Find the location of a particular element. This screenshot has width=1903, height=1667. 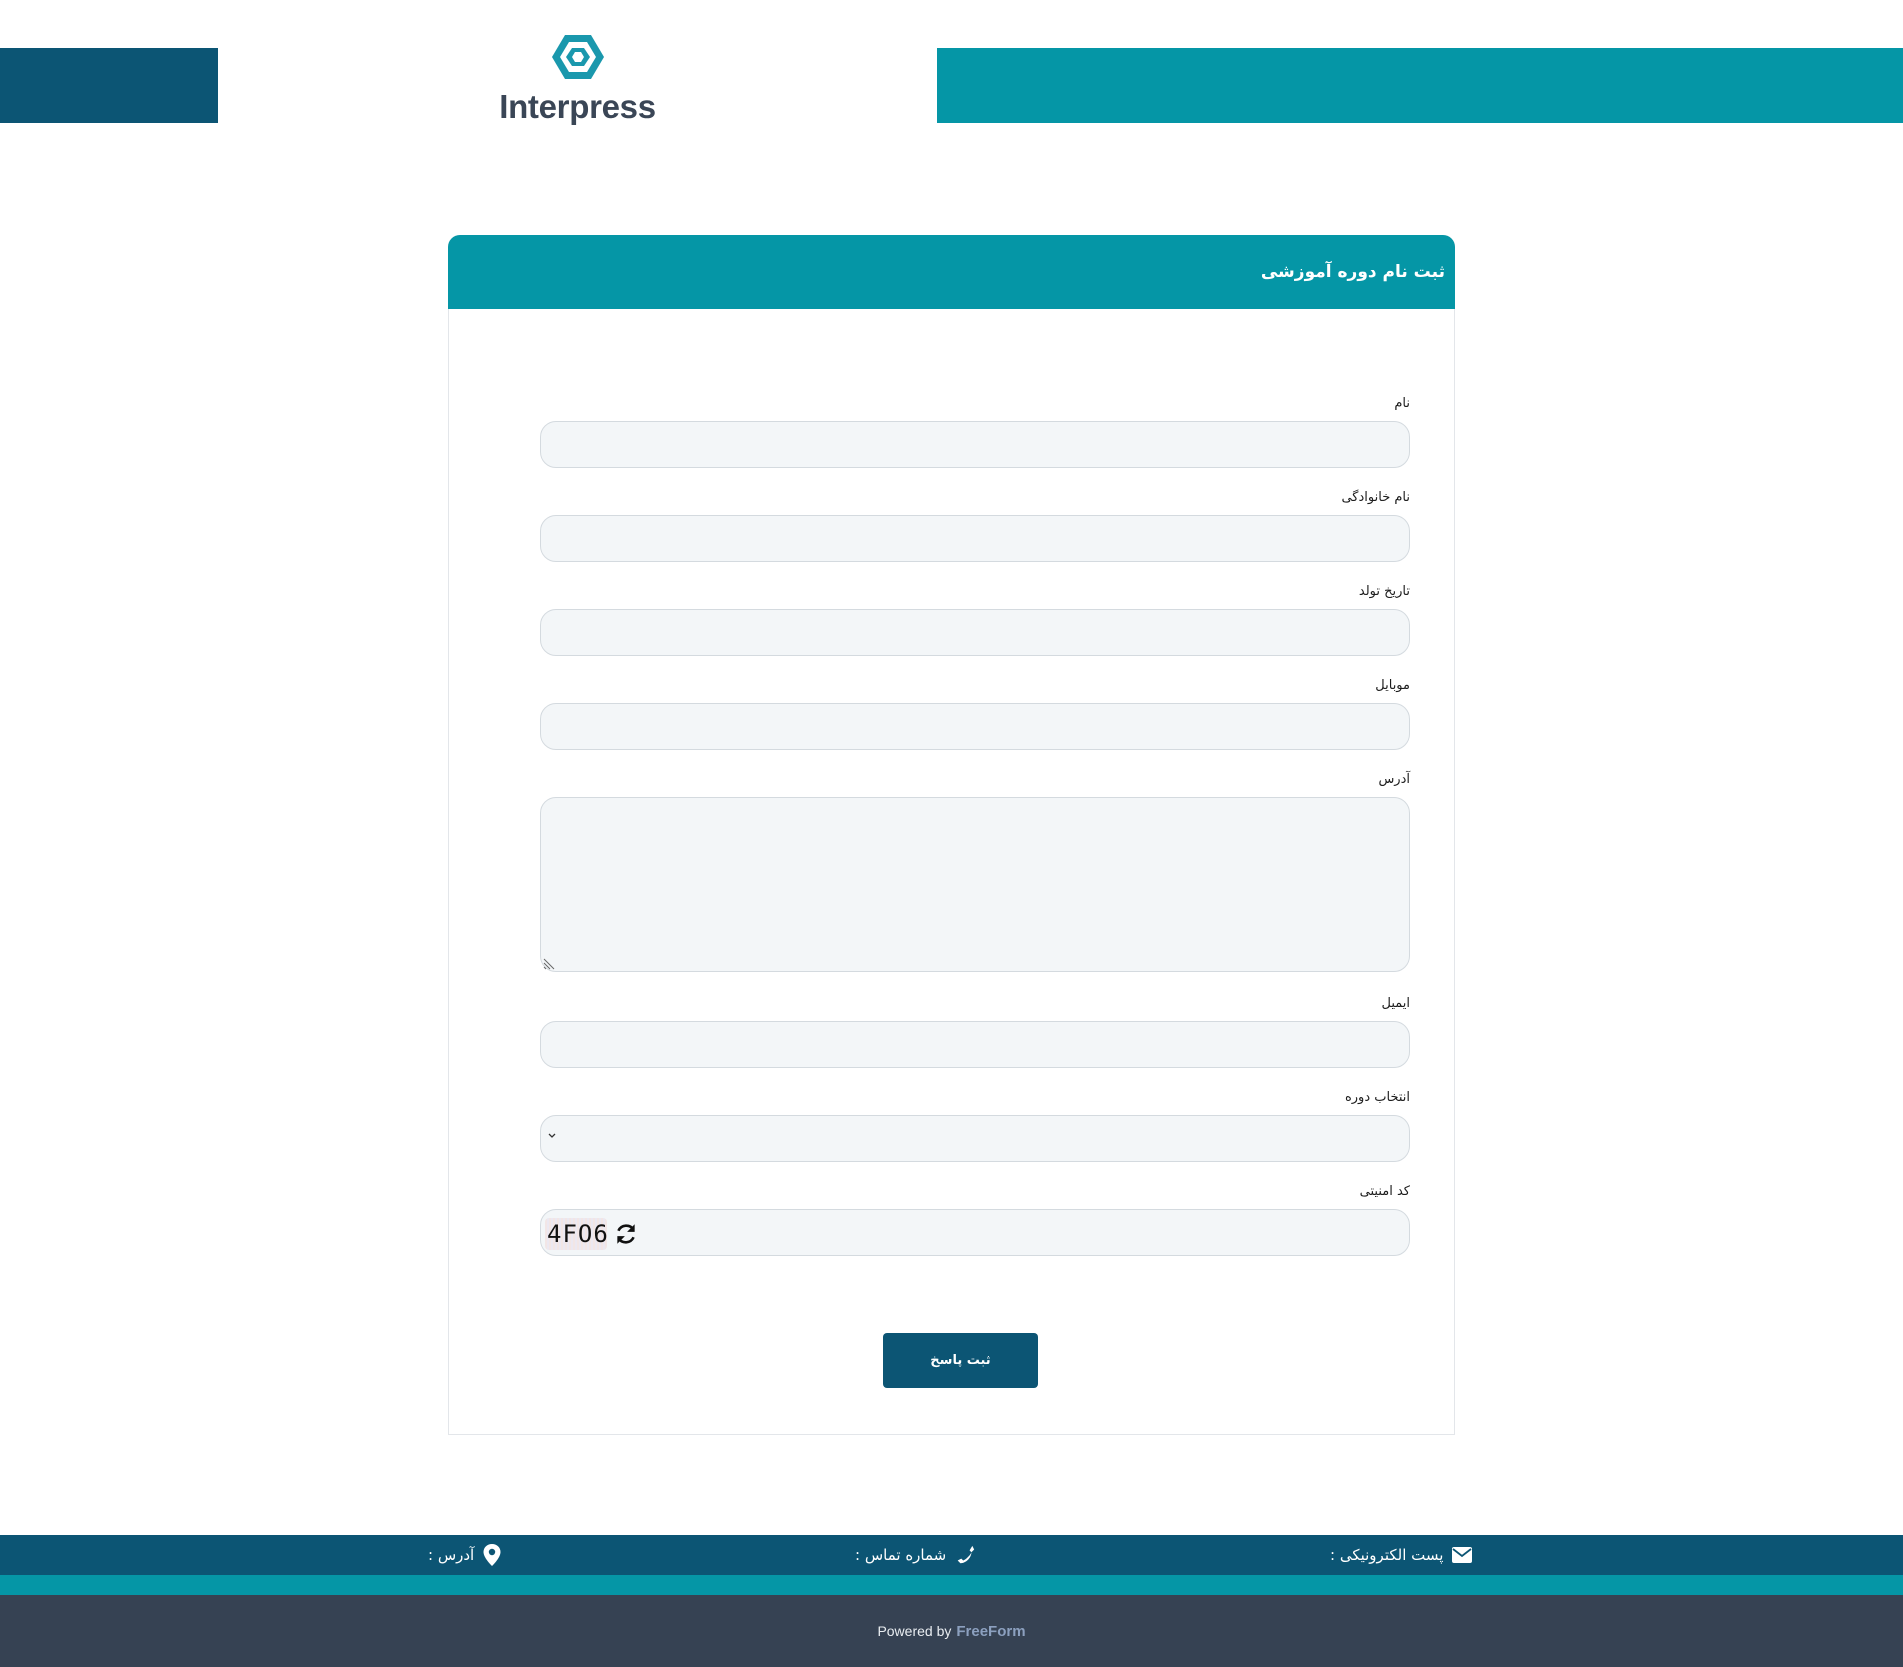

address-textarea is located at coordinates (975, 884).